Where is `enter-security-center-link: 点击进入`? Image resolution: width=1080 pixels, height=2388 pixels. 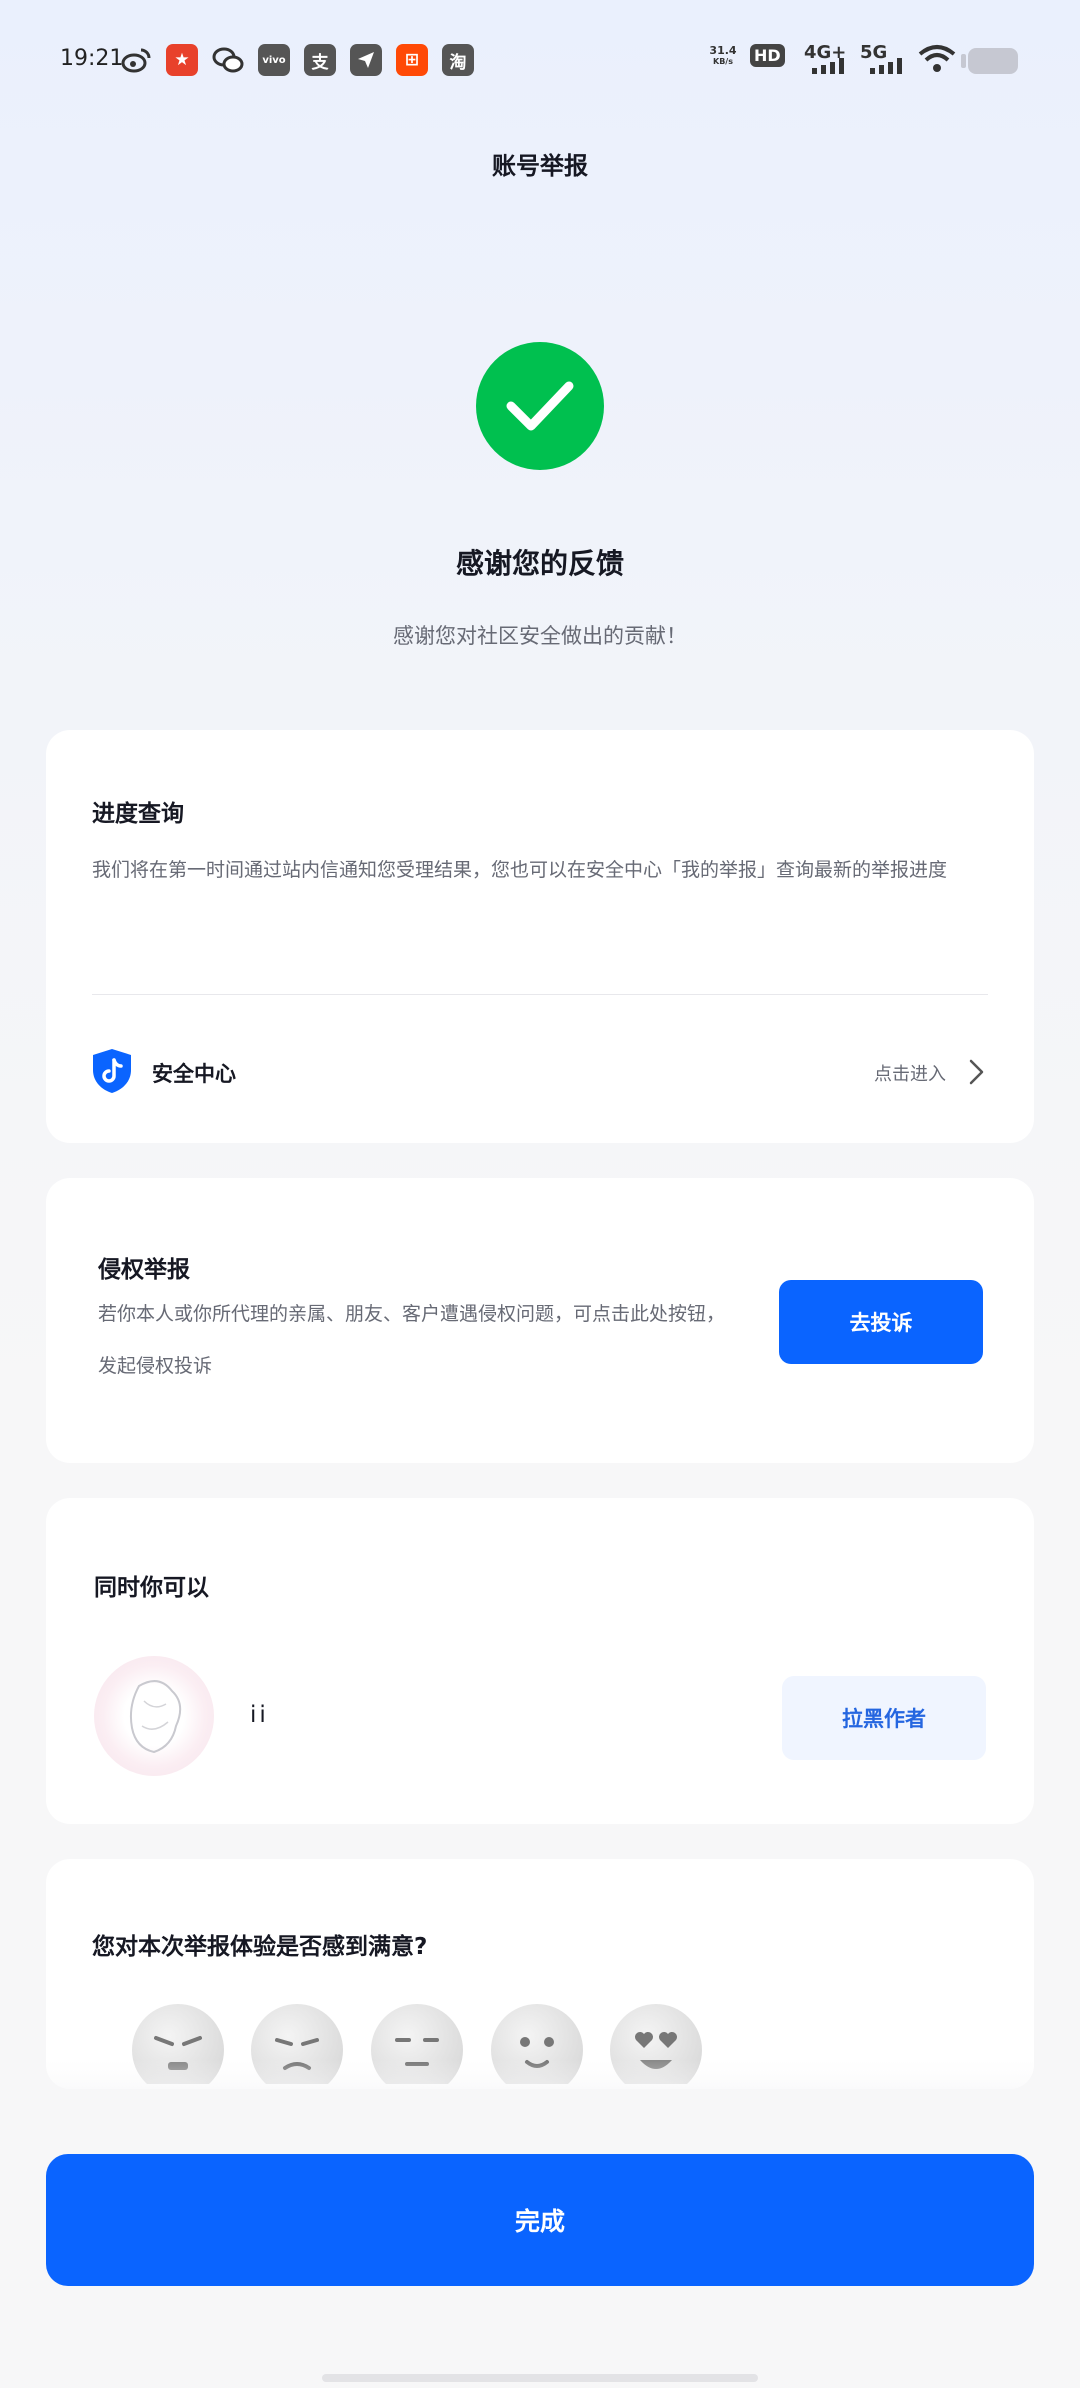
enter-security-center-link: 点击进入 is located at coordinates (910, 1073).